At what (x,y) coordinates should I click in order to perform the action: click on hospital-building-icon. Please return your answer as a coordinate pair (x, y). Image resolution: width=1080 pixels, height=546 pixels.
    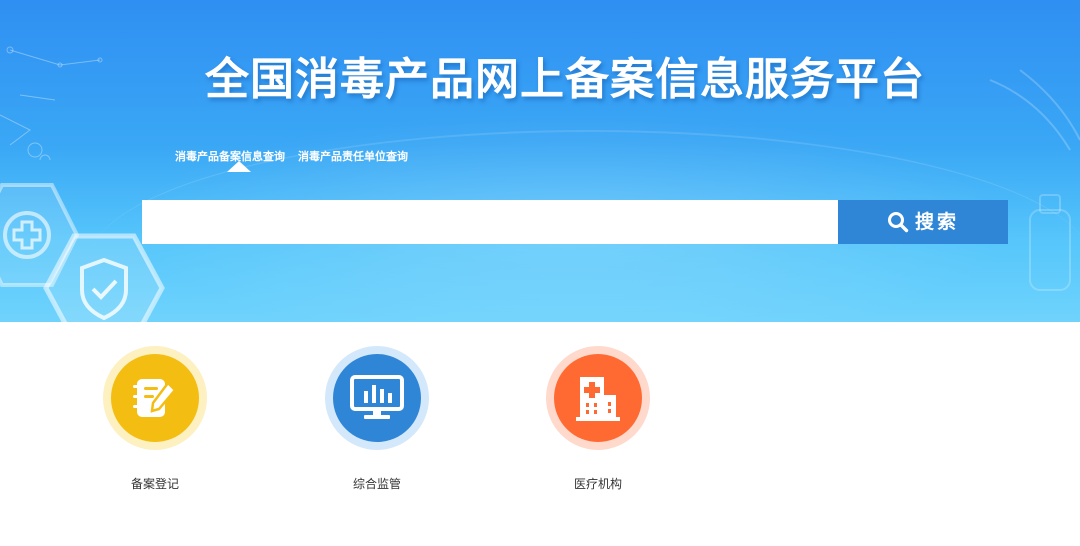
    Looking at the image, I should click on (598, 399).